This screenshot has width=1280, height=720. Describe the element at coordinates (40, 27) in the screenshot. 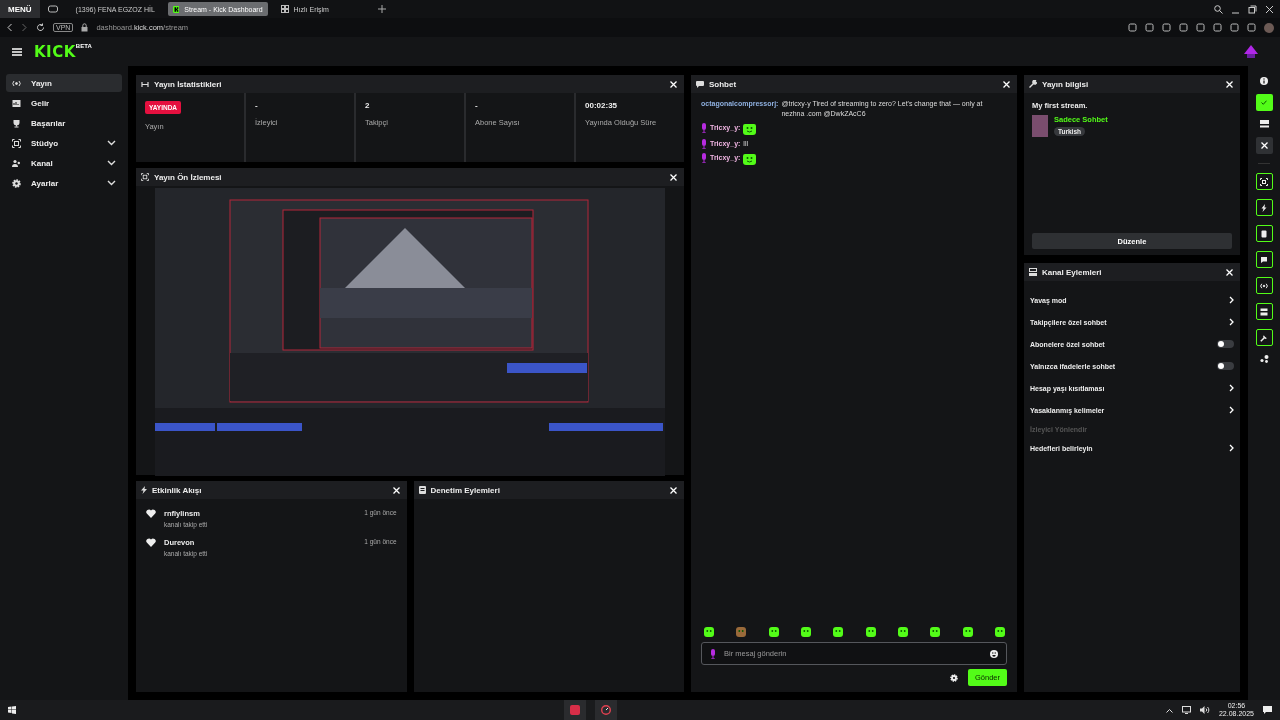

I see `reload-icon` at that location.